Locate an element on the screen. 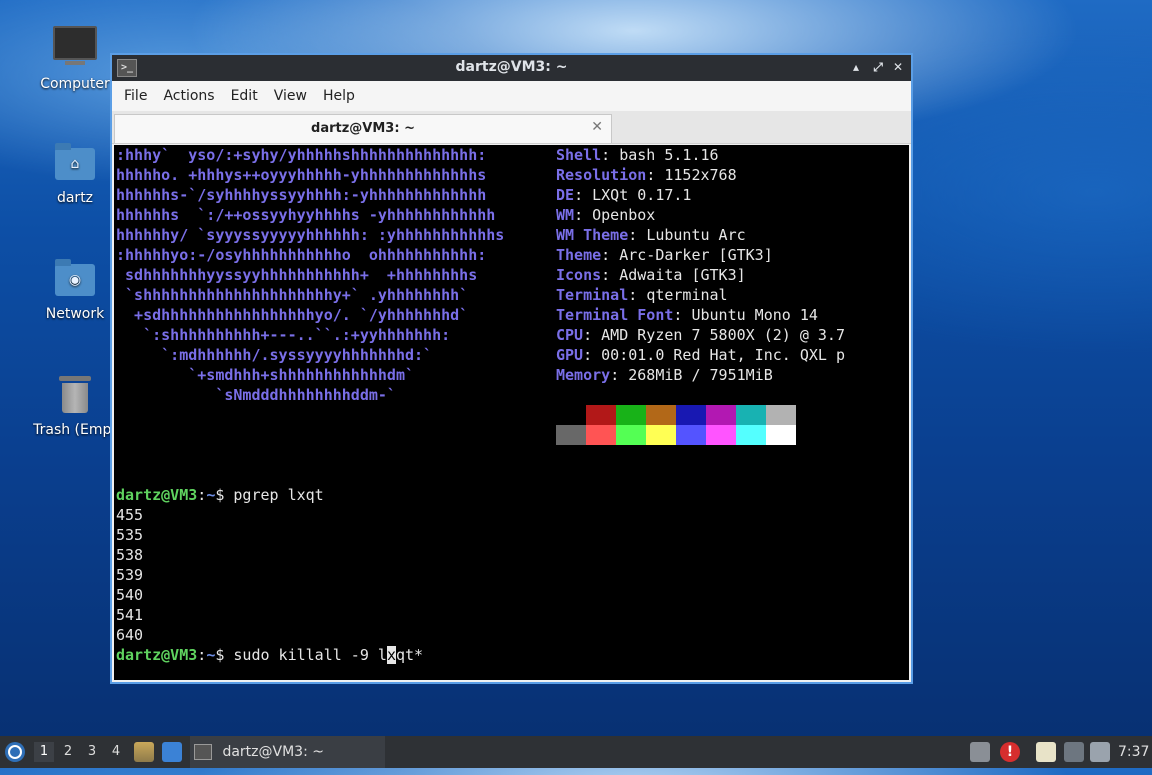 The width and height of the screenshot is (1152, 775). text-cursor: x is located at coordinates (391, 655).